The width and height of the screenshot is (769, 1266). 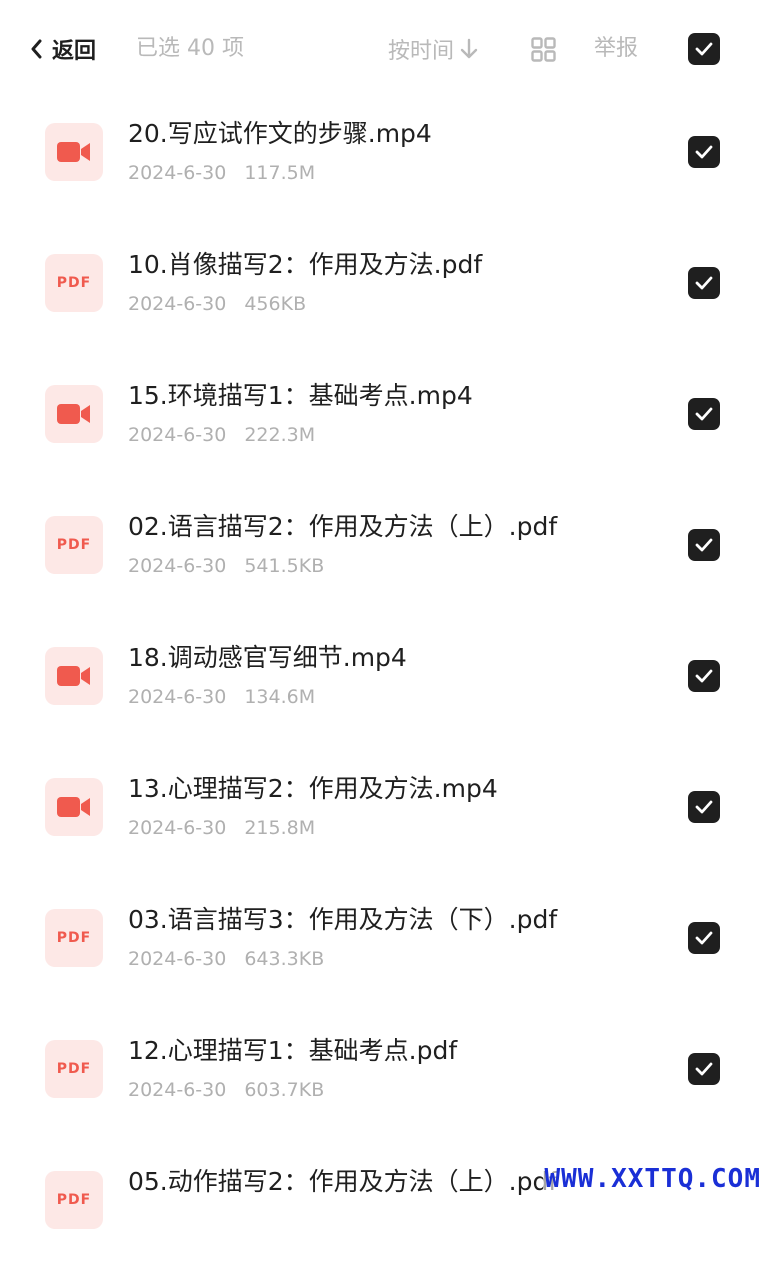 I want to click on file-size: 134.6M, so click(x=280, y=697).